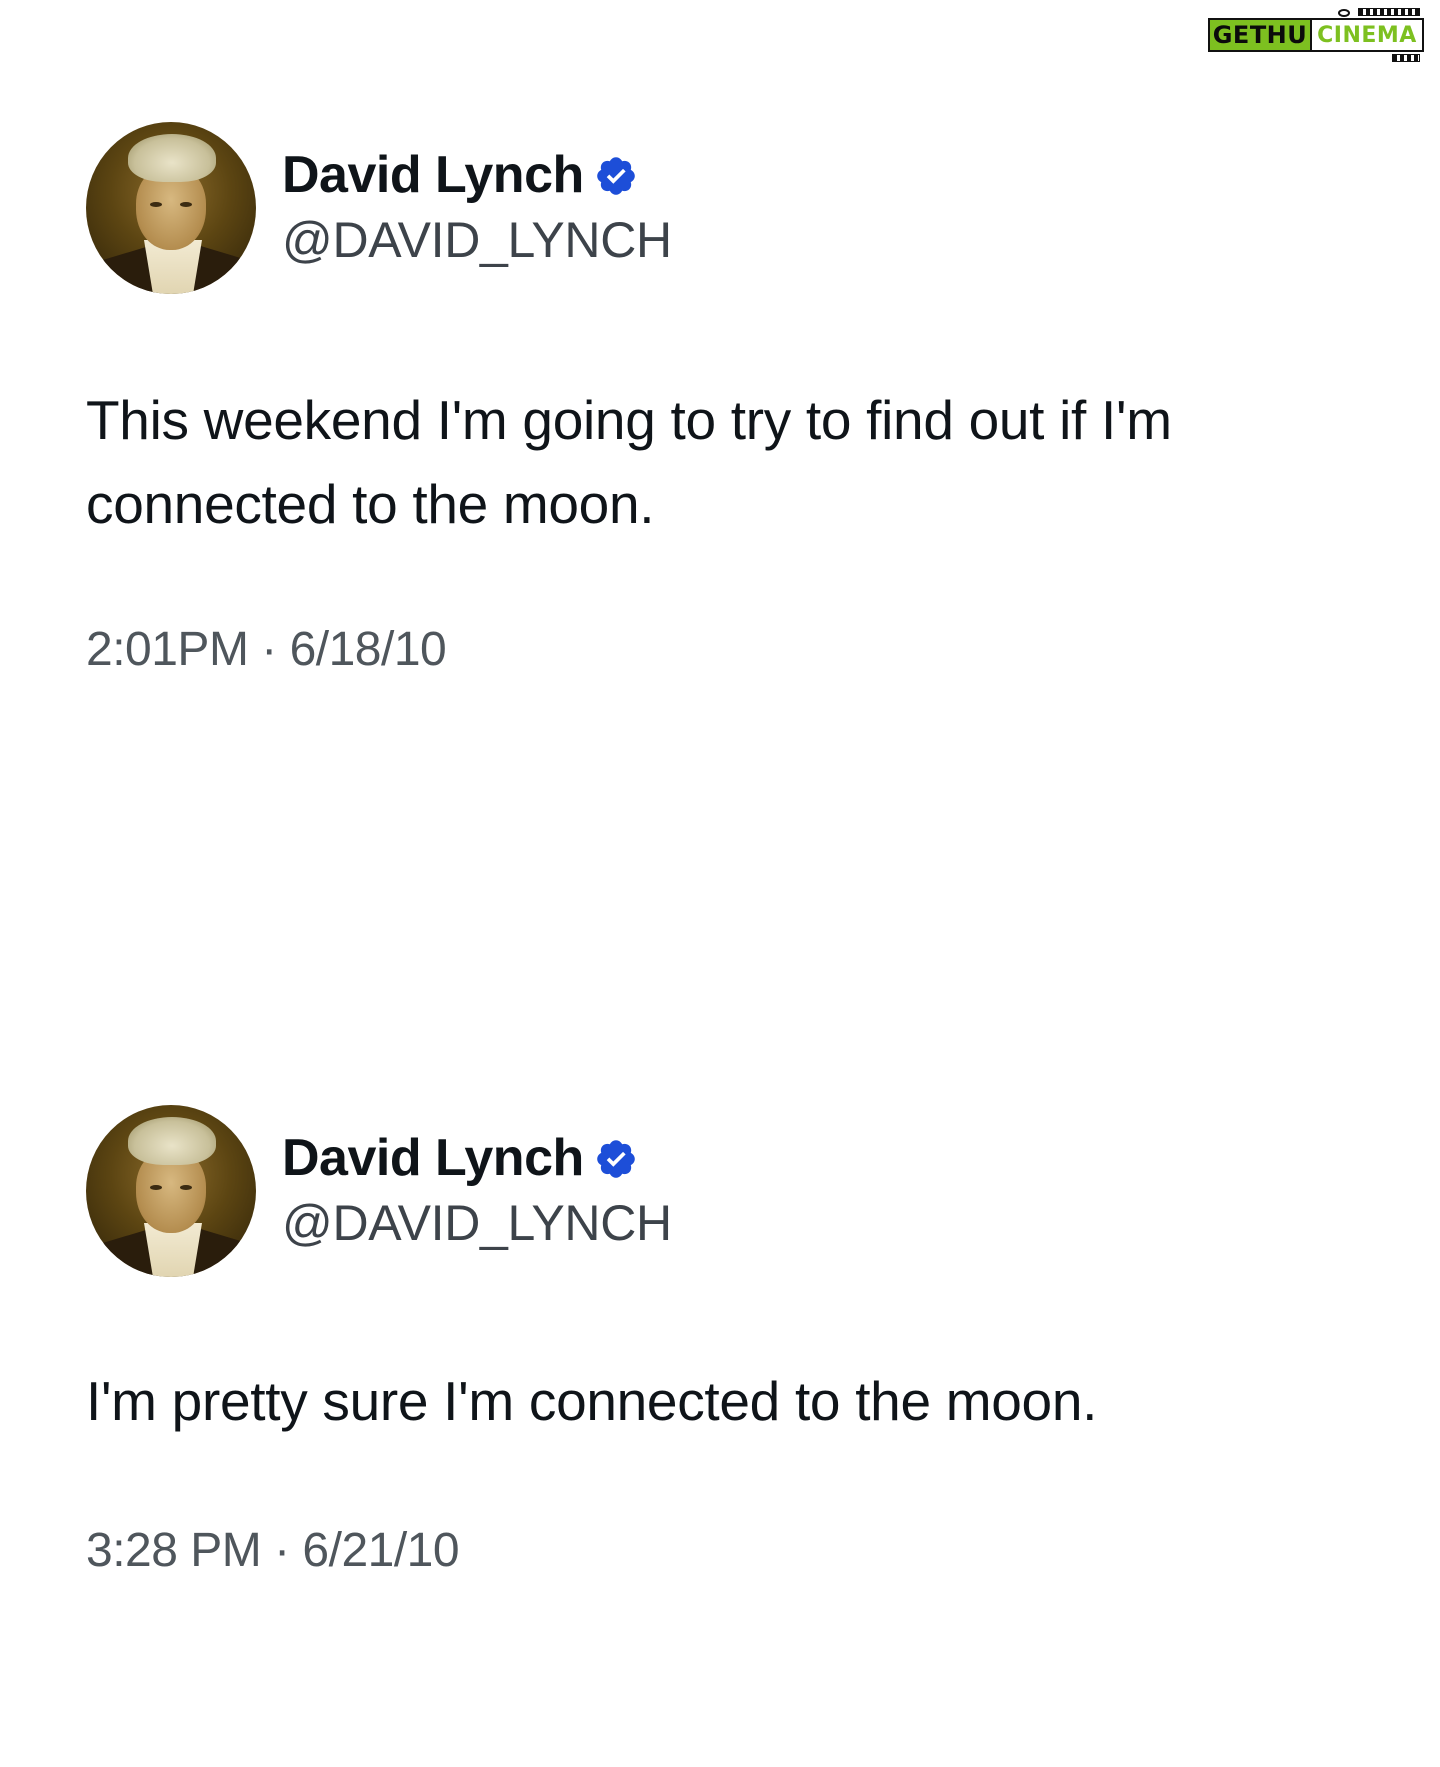  I want to click on watermark-left-text: GETHU, so click(1260, 35).